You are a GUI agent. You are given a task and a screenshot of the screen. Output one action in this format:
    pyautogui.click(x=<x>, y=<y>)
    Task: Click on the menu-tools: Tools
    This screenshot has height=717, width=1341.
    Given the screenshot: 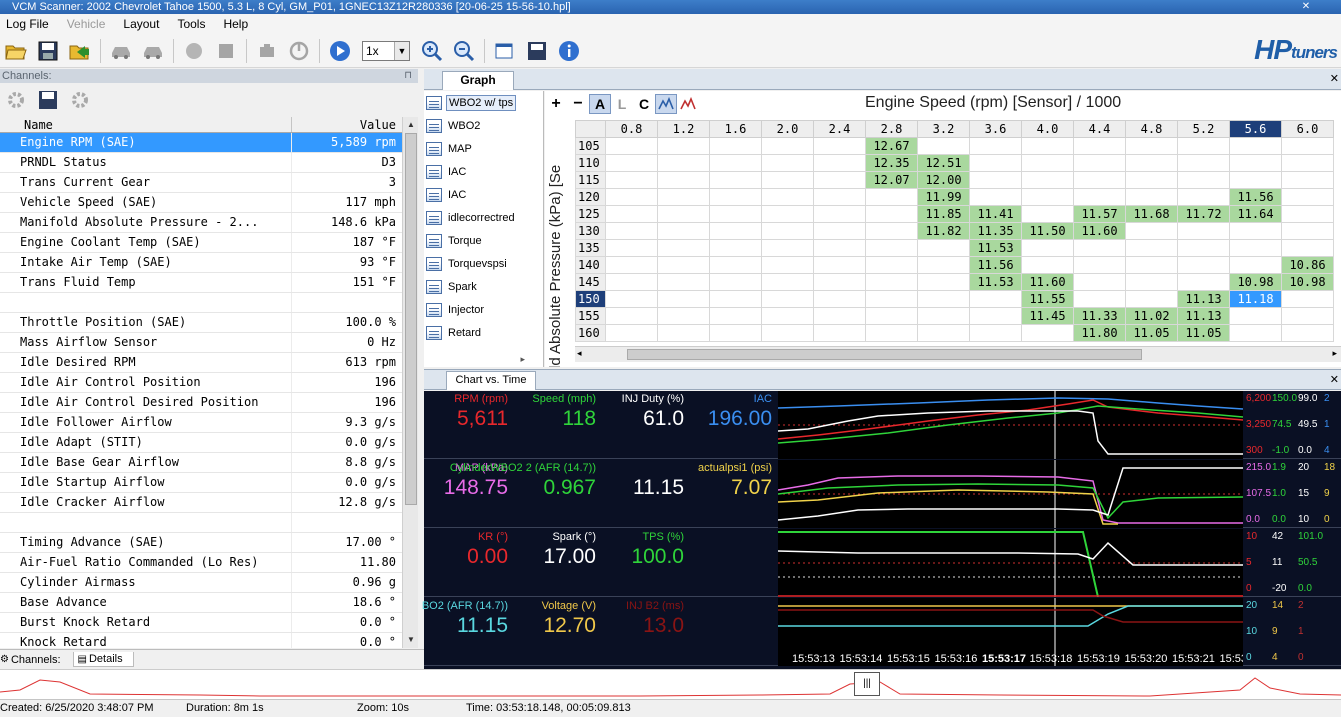 What is the action you would take?
    pyautogui.click(x=196, y=24)
    